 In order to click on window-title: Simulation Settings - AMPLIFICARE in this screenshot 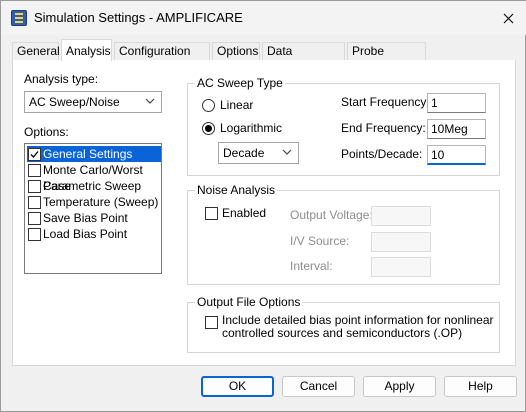, I will do `click(138, 17)`.